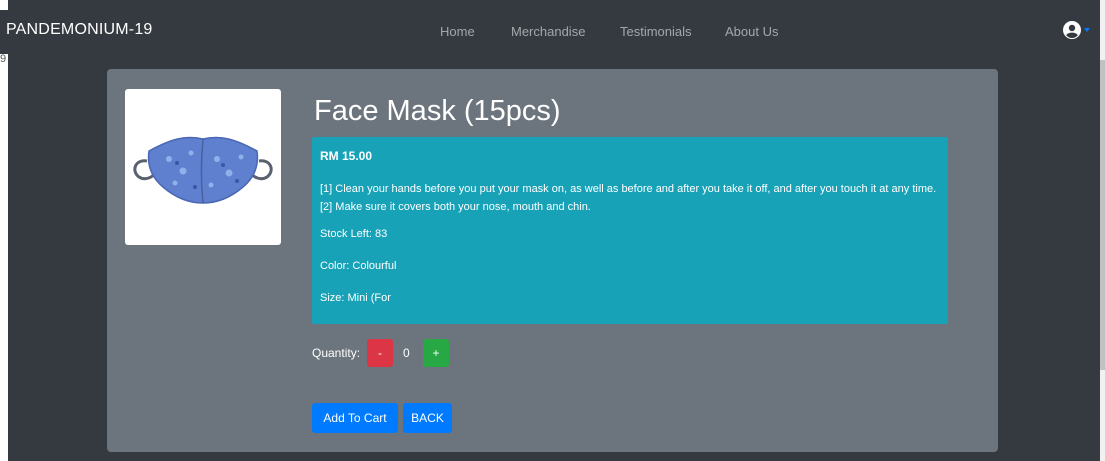  What do you see at coordinates (79, 30) in the screenshot?
I see `brand-logo: PANDEMONIUM-19` at bounding box center [79, 30].